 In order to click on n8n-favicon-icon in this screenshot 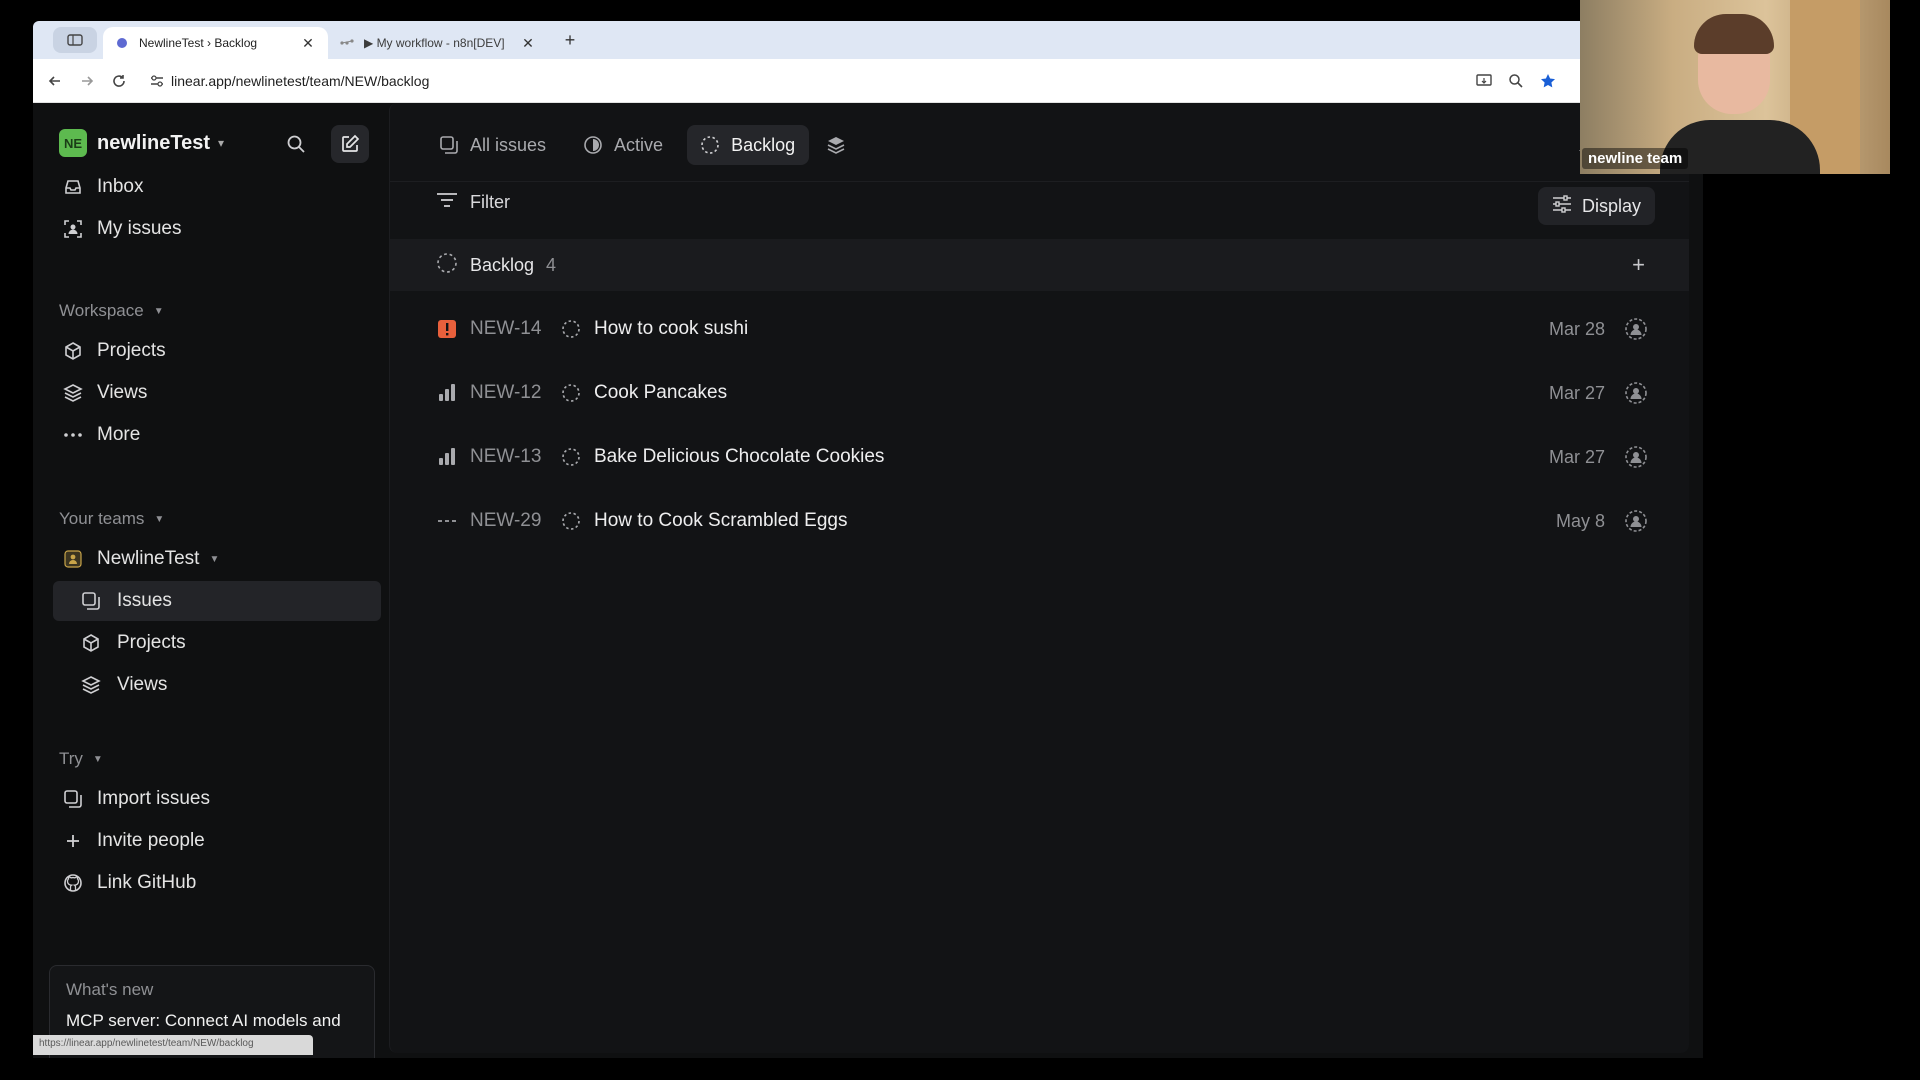, I will do `click(347, 43)`.